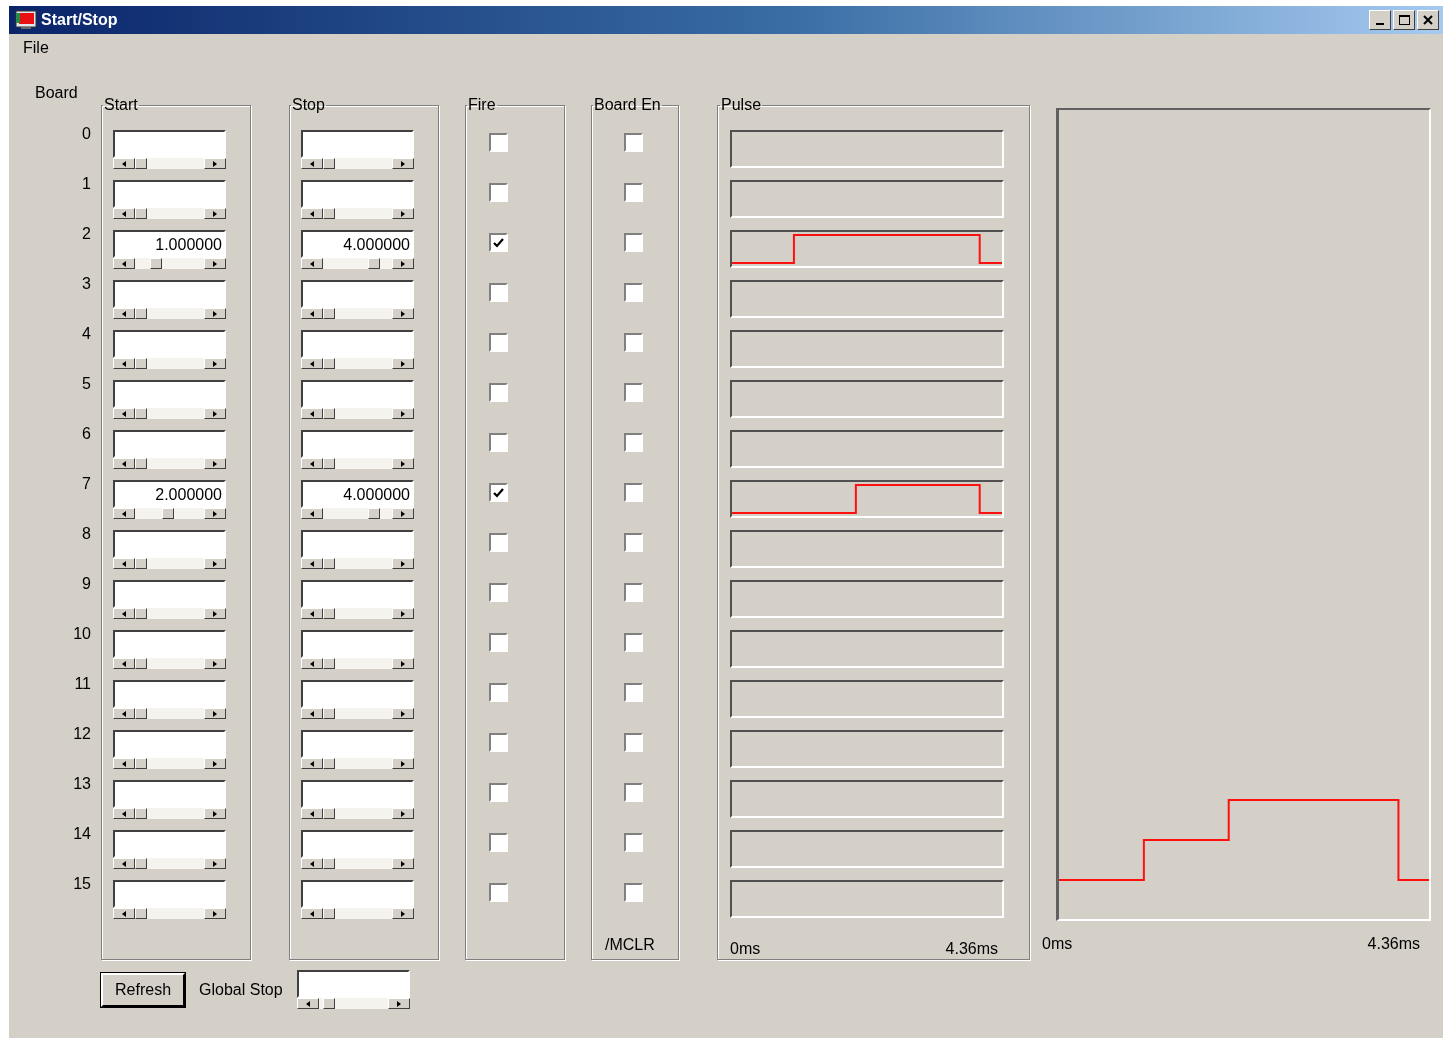  What do you see at coordinates (36, 48) in the screenshot?
I see `menu-item: File` at bounding box center [36, 48].